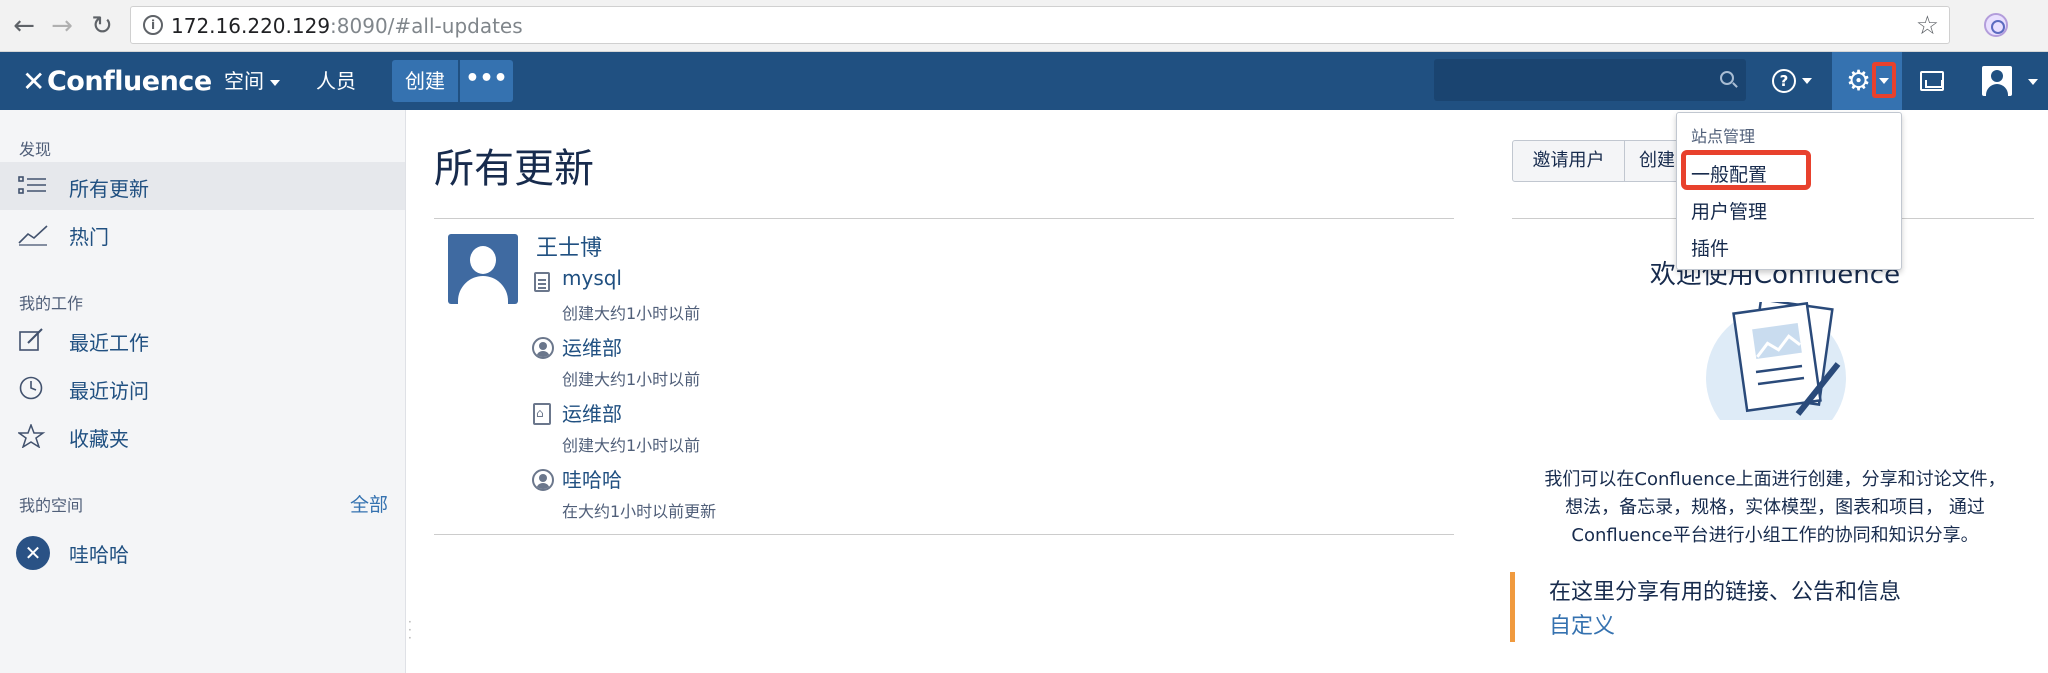  What do you see at coordinates (483, 269) in the screenshot?
I see `user-avatar` at bounding box center [483, 269].